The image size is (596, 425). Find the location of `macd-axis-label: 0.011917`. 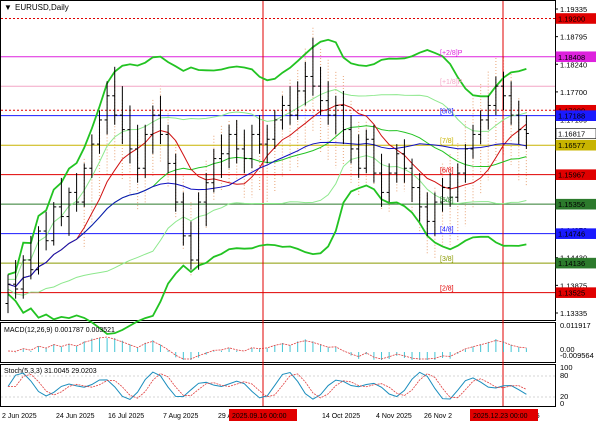

macd-axis-label: 0.011917 is located at coordinates (575, 325).